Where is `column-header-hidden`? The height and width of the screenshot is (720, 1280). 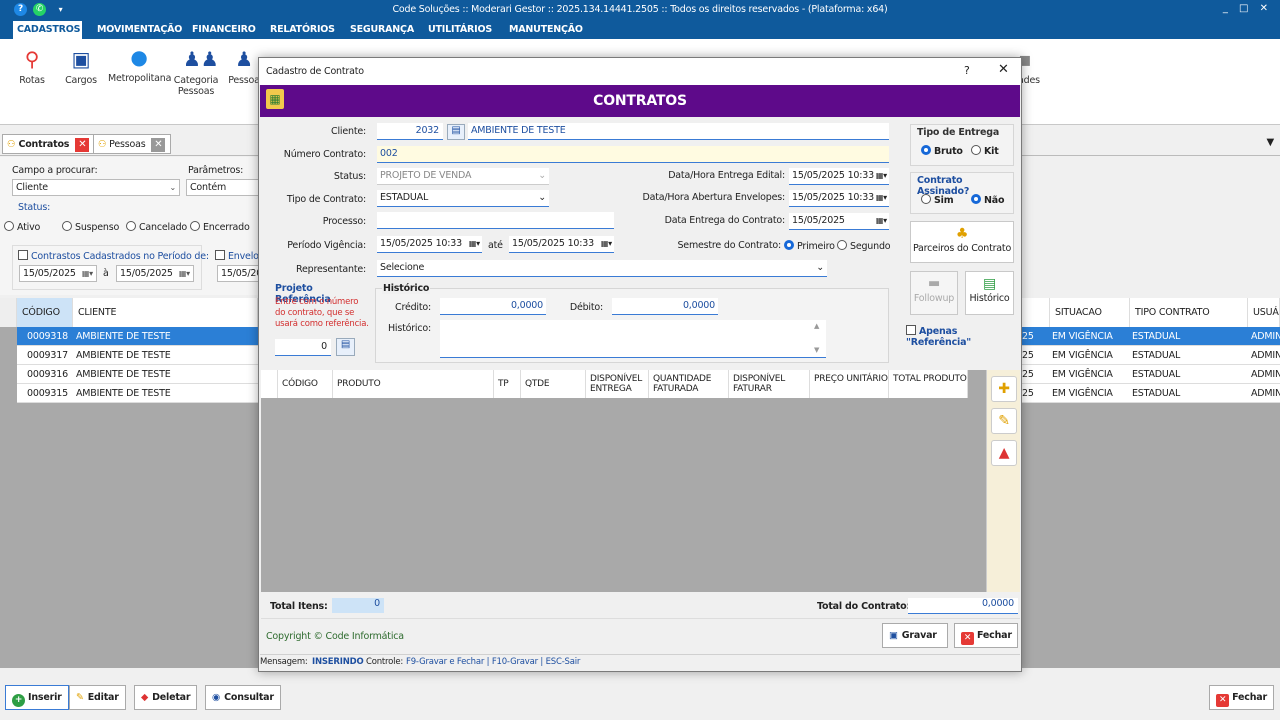
column-header-hidden is located at coordinates (1035, 312).